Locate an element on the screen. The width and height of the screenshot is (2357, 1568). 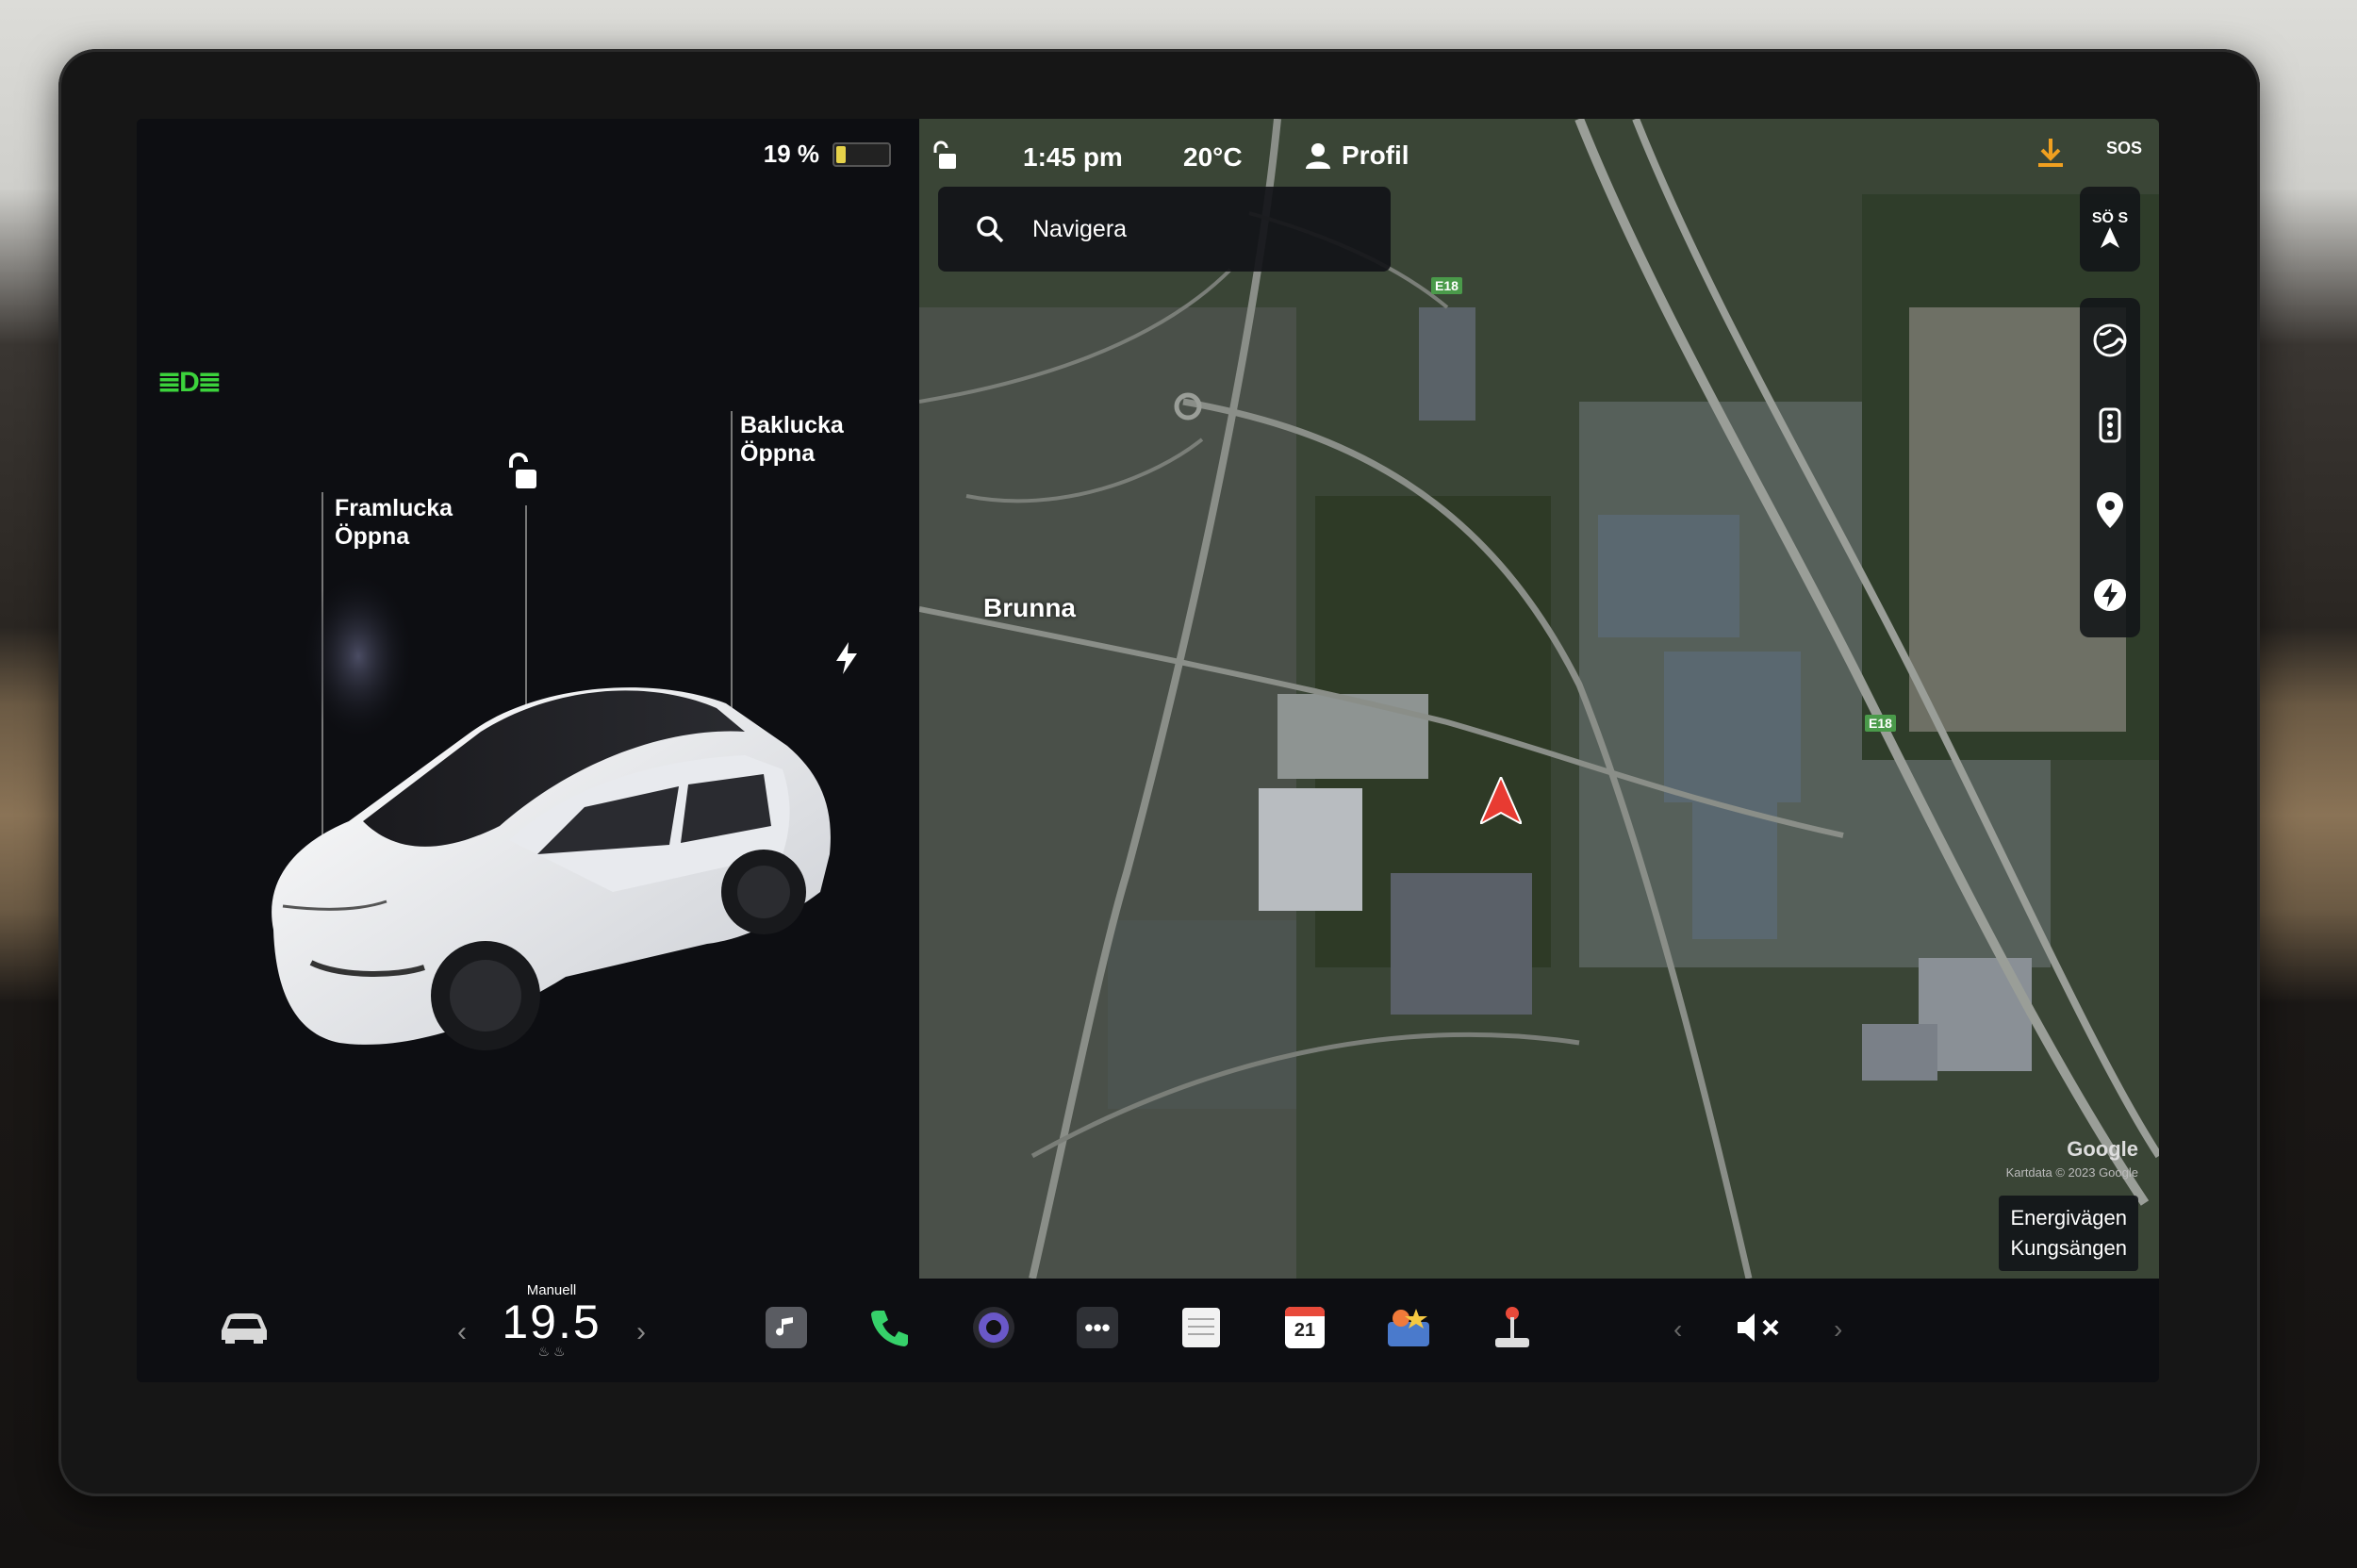
outside-temperature: 20°C is located at coordinates (1213, 157).